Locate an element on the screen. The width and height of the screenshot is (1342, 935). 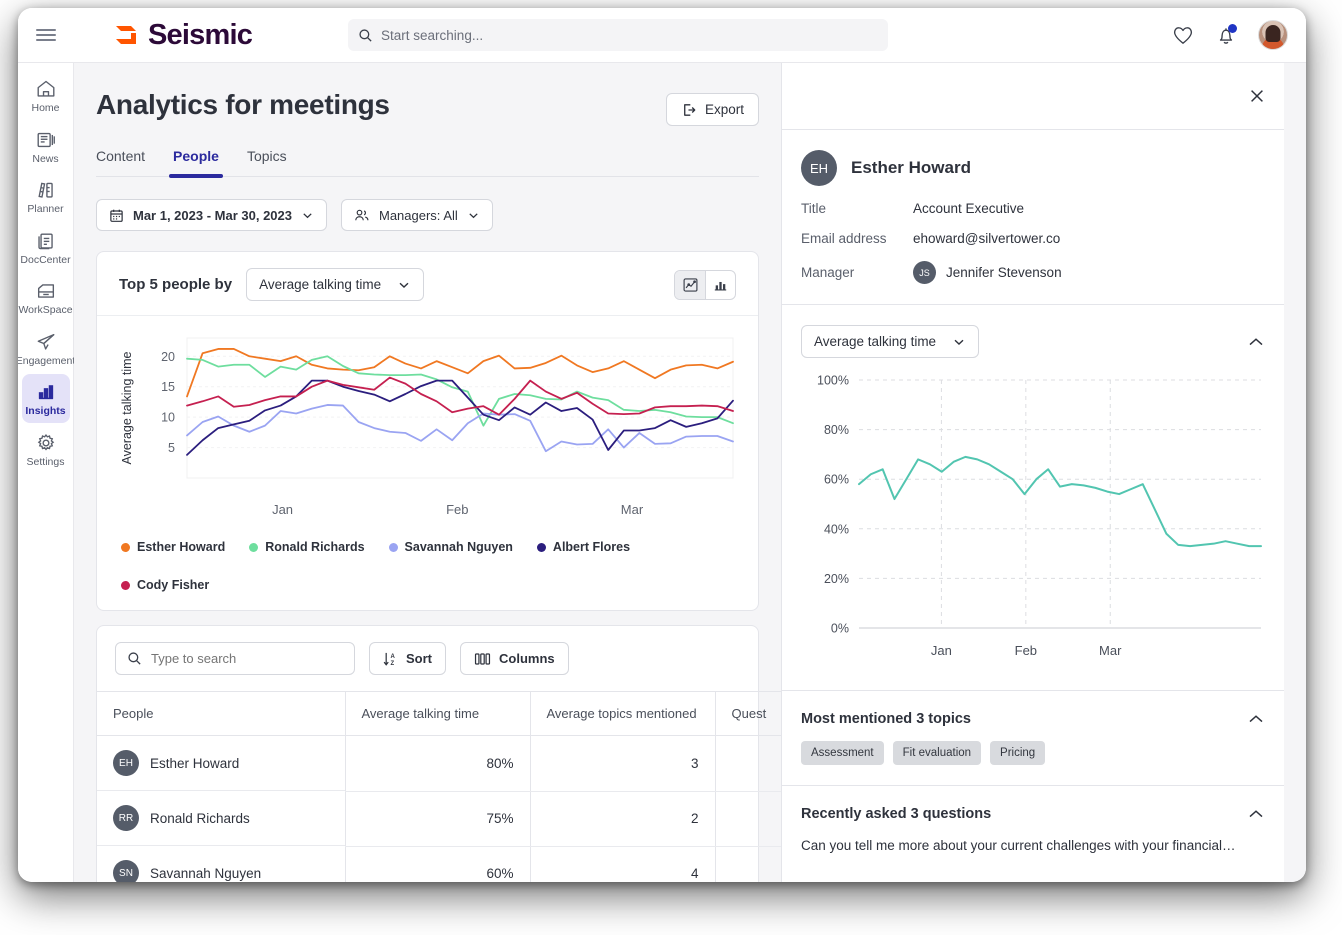
column-header-avg-topics: Average topics mentioned is located at coordinates (622, 713).